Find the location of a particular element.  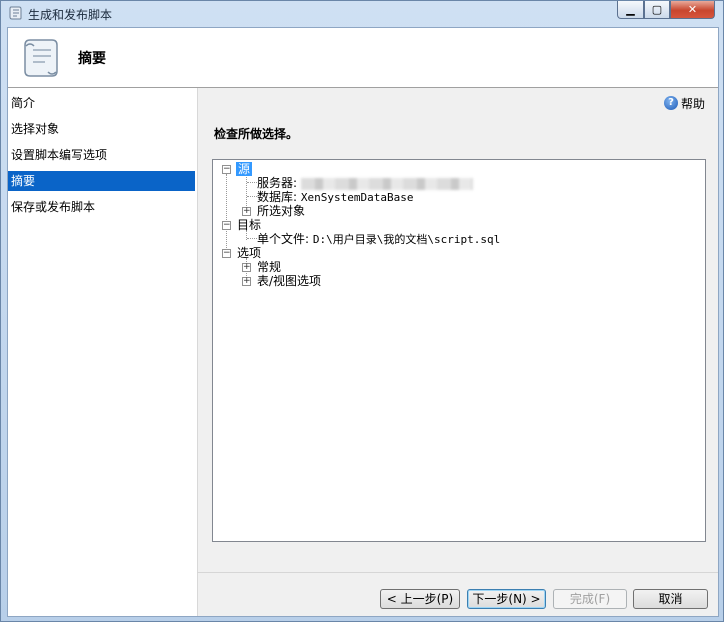

maximize-button: ▢ is located at coordinates (657, 10).